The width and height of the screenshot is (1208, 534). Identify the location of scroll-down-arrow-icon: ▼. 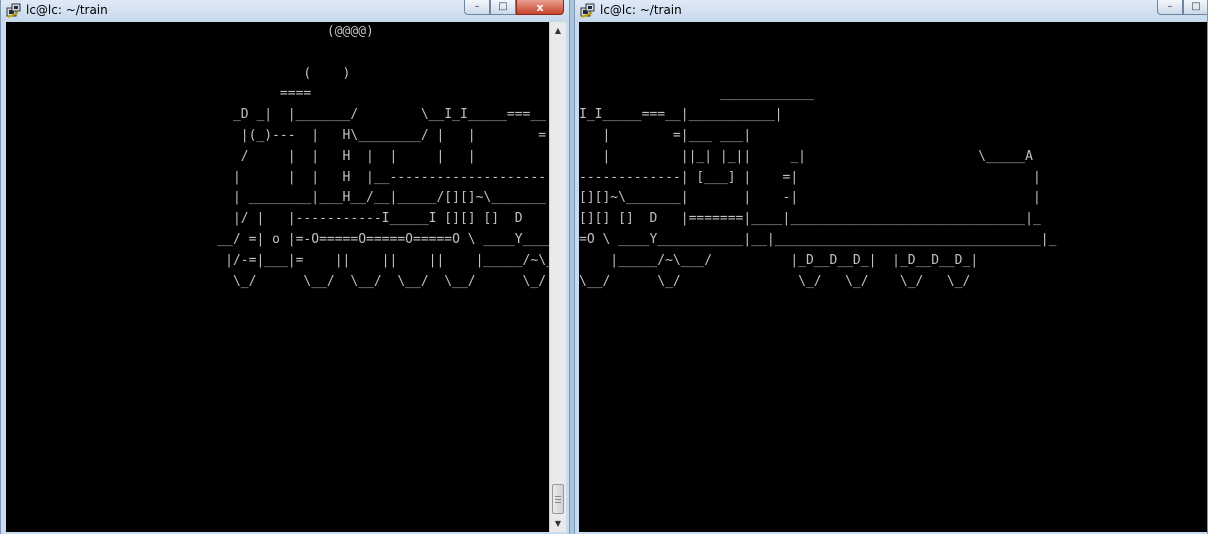
(558, 523).